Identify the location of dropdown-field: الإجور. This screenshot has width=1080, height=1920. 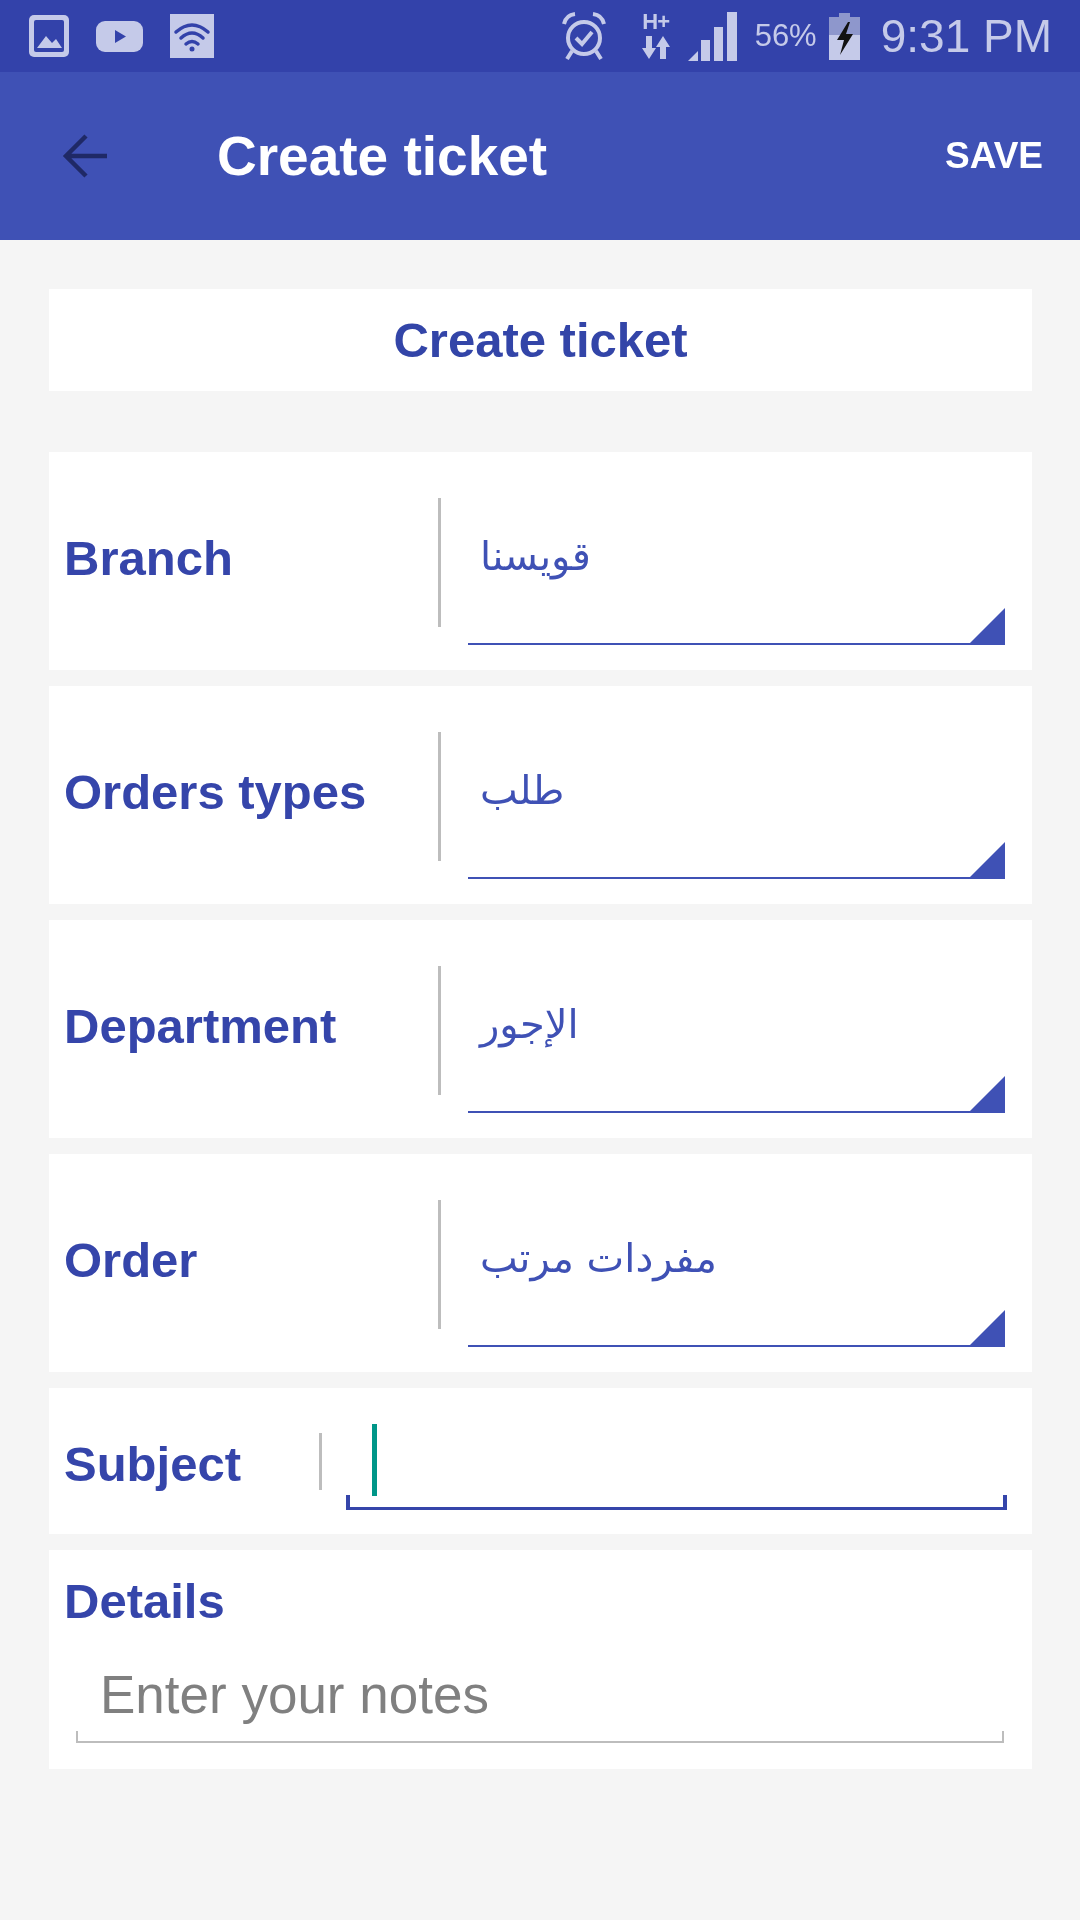
(736, 1039).